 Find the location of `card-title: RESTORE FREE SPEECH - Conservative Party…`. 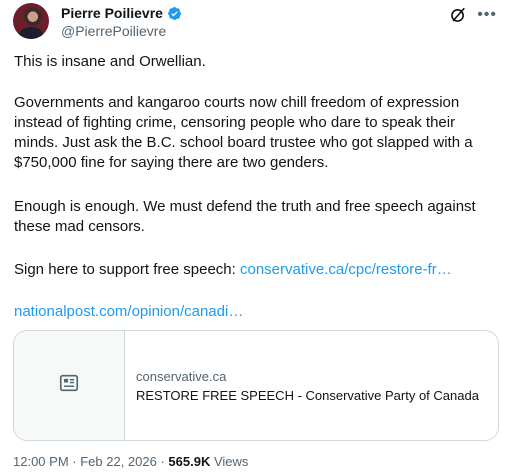

card-title: RESTORE FREE SPEECH - Conservative Party… is located at coordinates (307, 395).